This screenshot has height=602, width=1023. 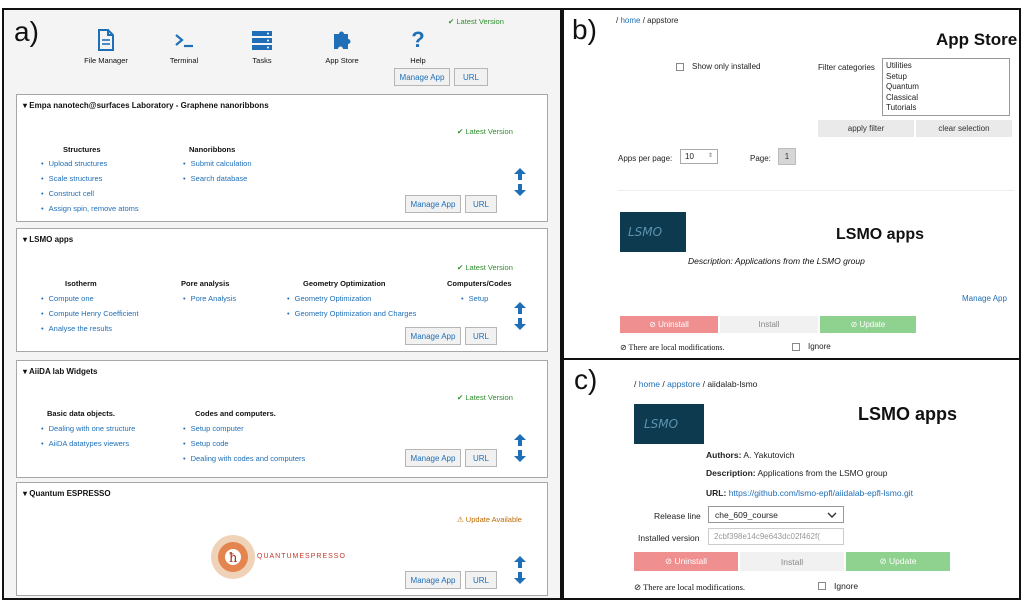 What do you see at coordinates (213, 428) in the screenshot?
I see `link-setup-computer: Setup computer` at bounding box center [213, 428].